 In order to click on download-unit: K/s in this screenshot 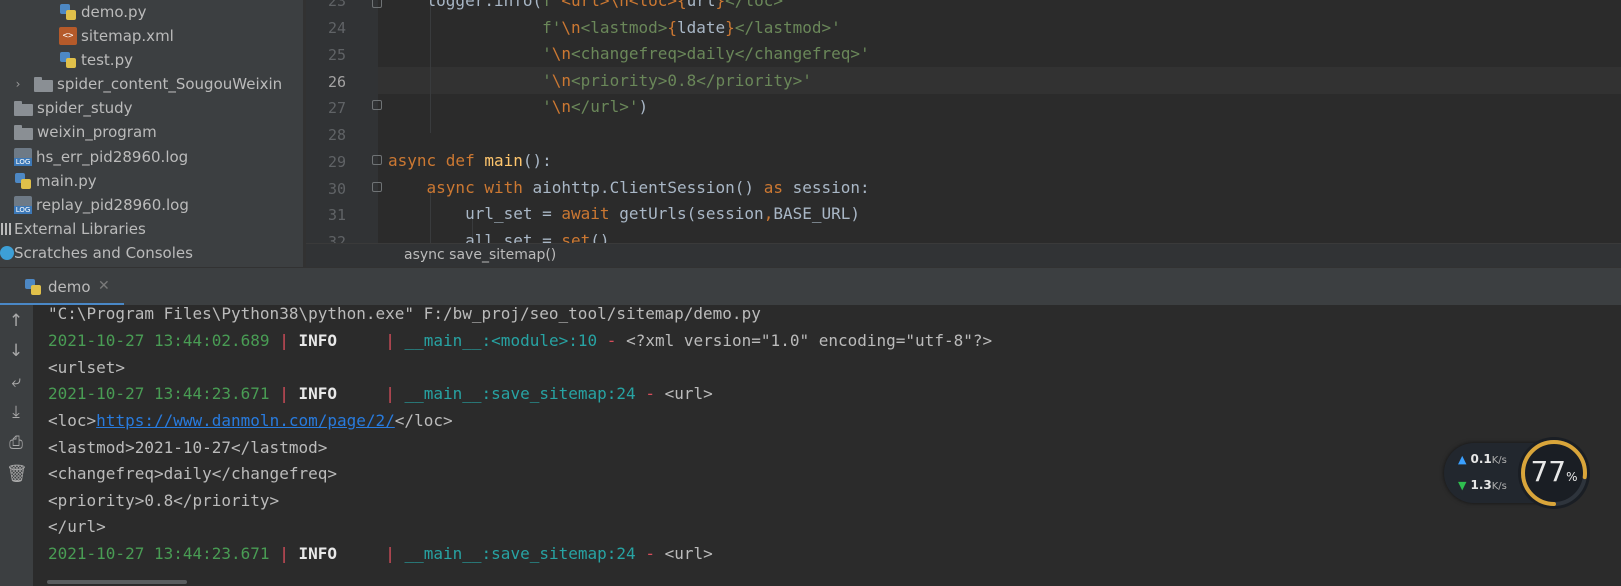, I will do `click(1499, 486)`.